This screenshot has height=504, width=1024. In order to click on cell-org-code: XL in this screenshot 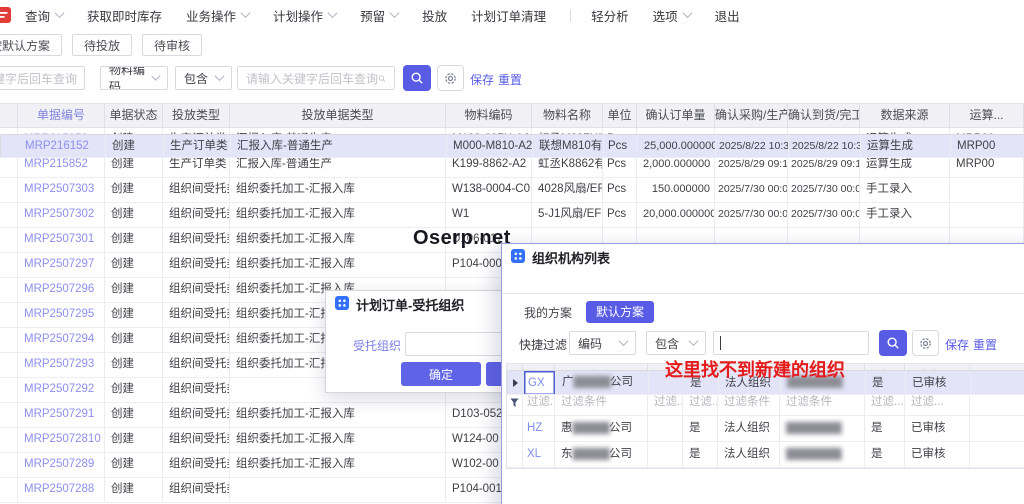, I will do `click(539, 454)`.